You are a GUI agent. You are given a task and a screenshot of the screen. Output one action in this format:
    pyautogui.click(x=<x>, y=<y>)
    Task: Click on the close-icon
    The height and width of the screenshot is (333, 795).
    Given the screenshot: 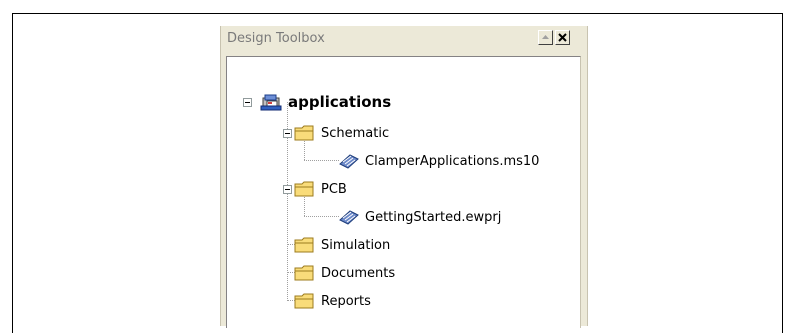 What is the action you would take?
    pyautogui.click(x=562, y=37)
    